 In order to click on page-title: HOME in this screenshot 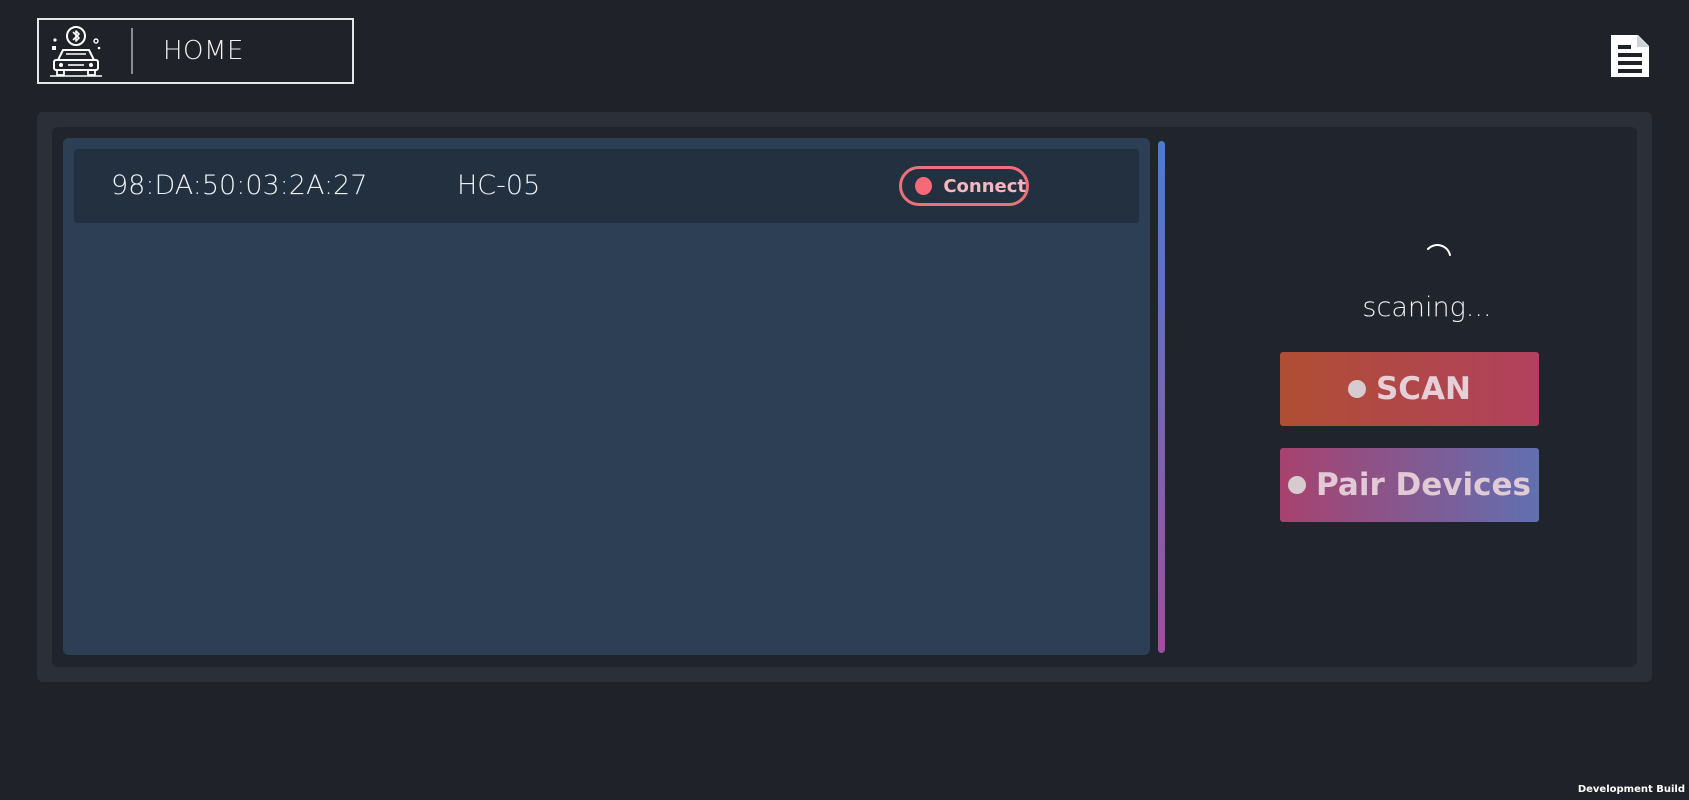, I will do `click(203, 51)`.